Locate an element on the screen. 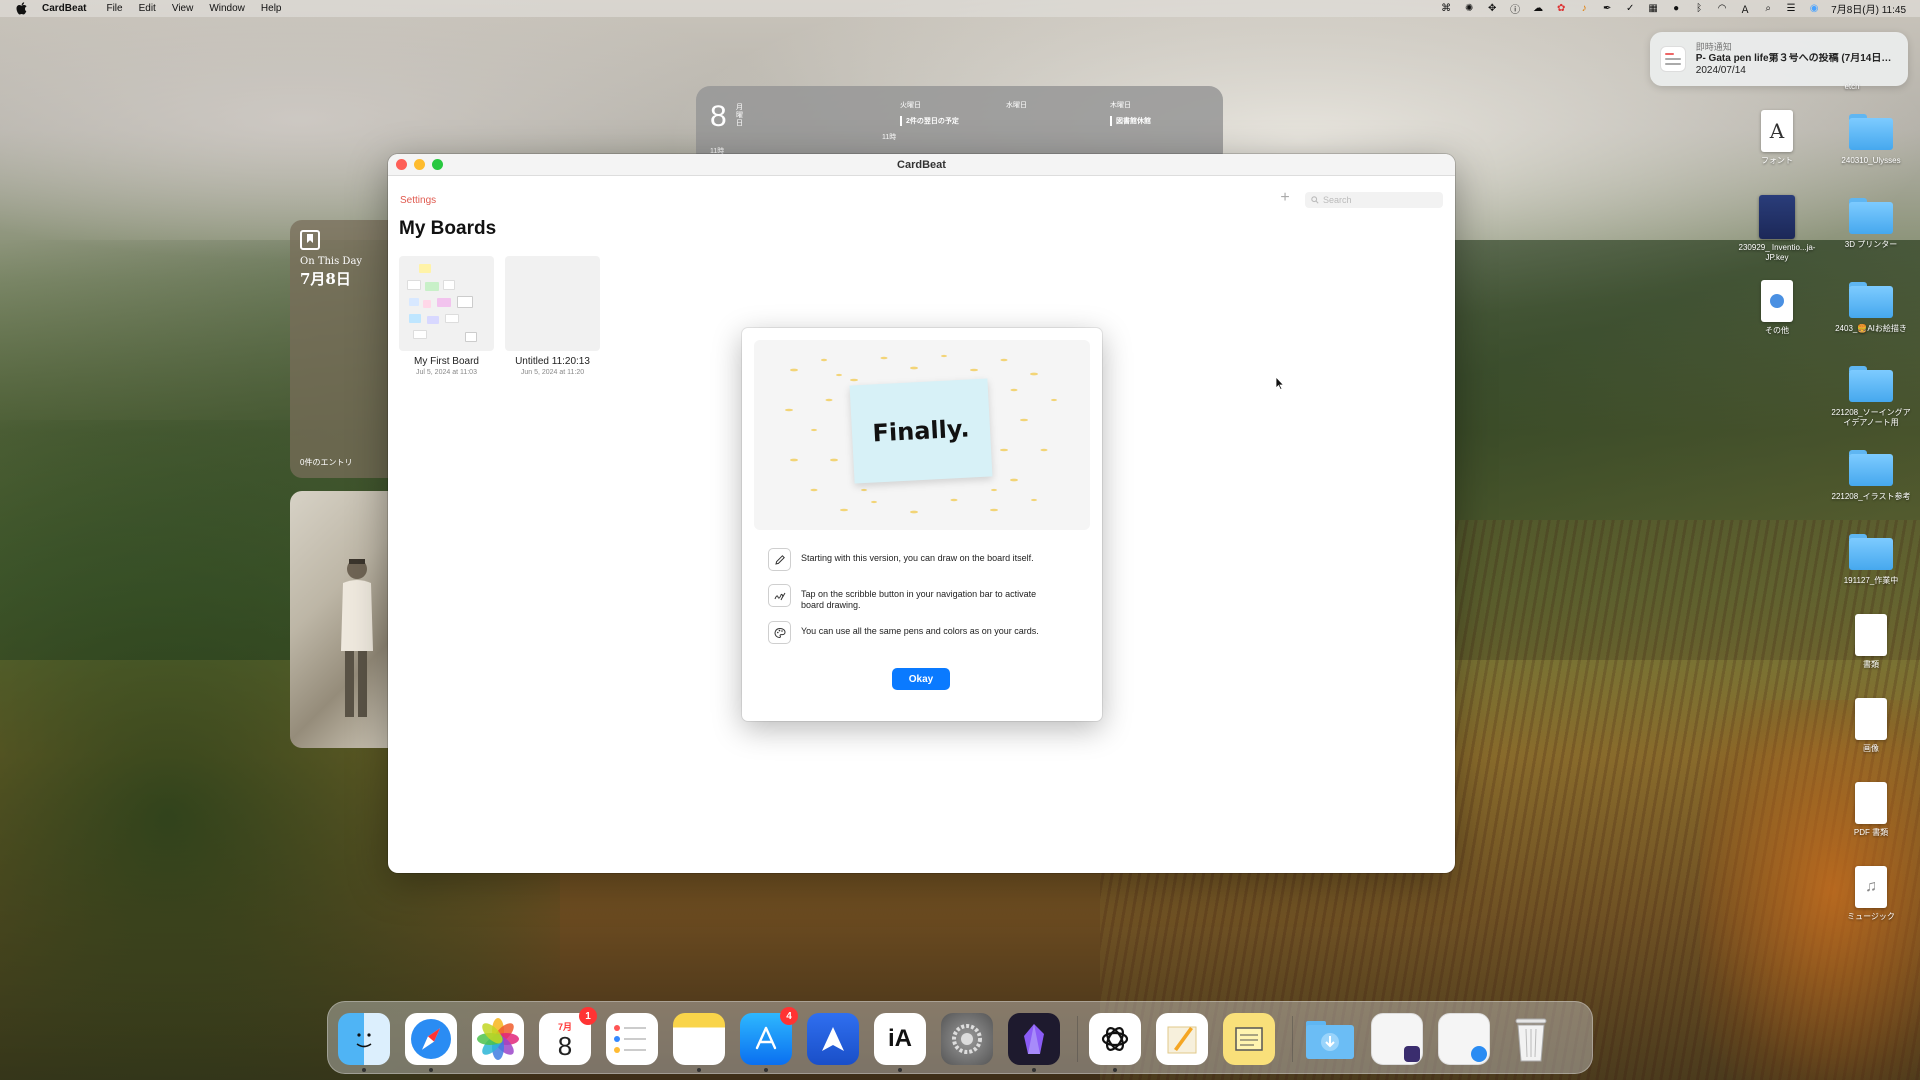  menu-file: File is located at coordinates (114, 8).